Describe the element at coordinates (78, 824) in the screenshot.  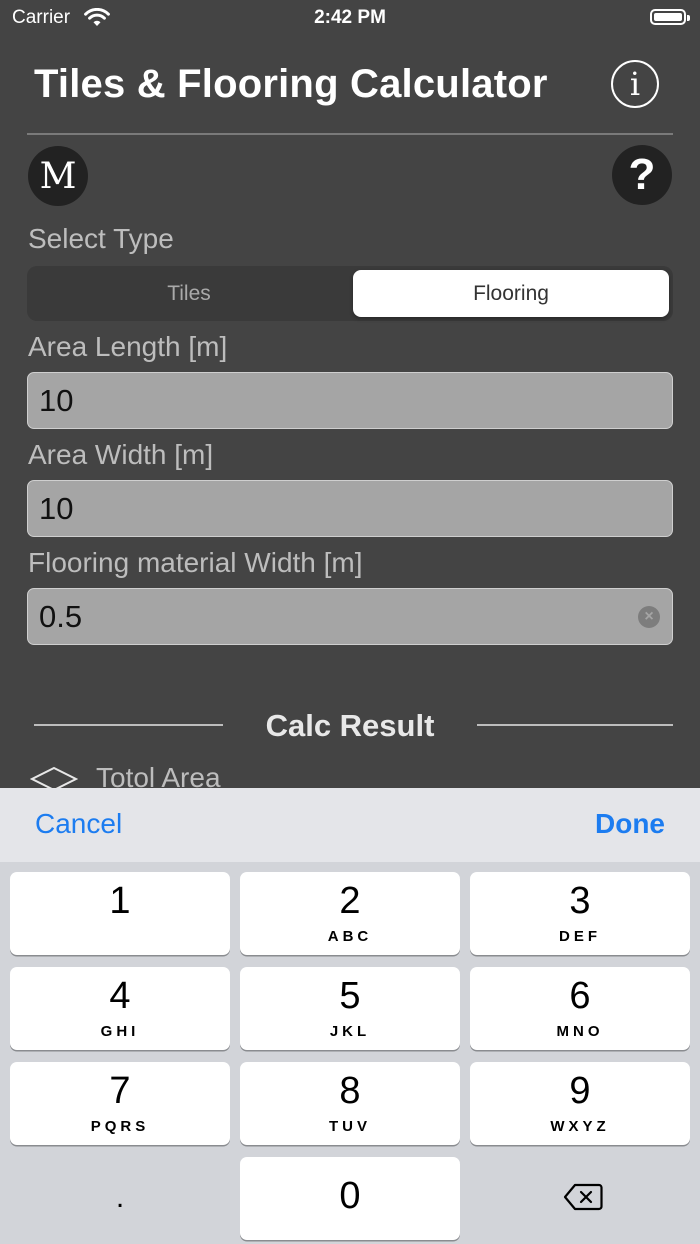
I see `cancel-button: Cancel` at that location.